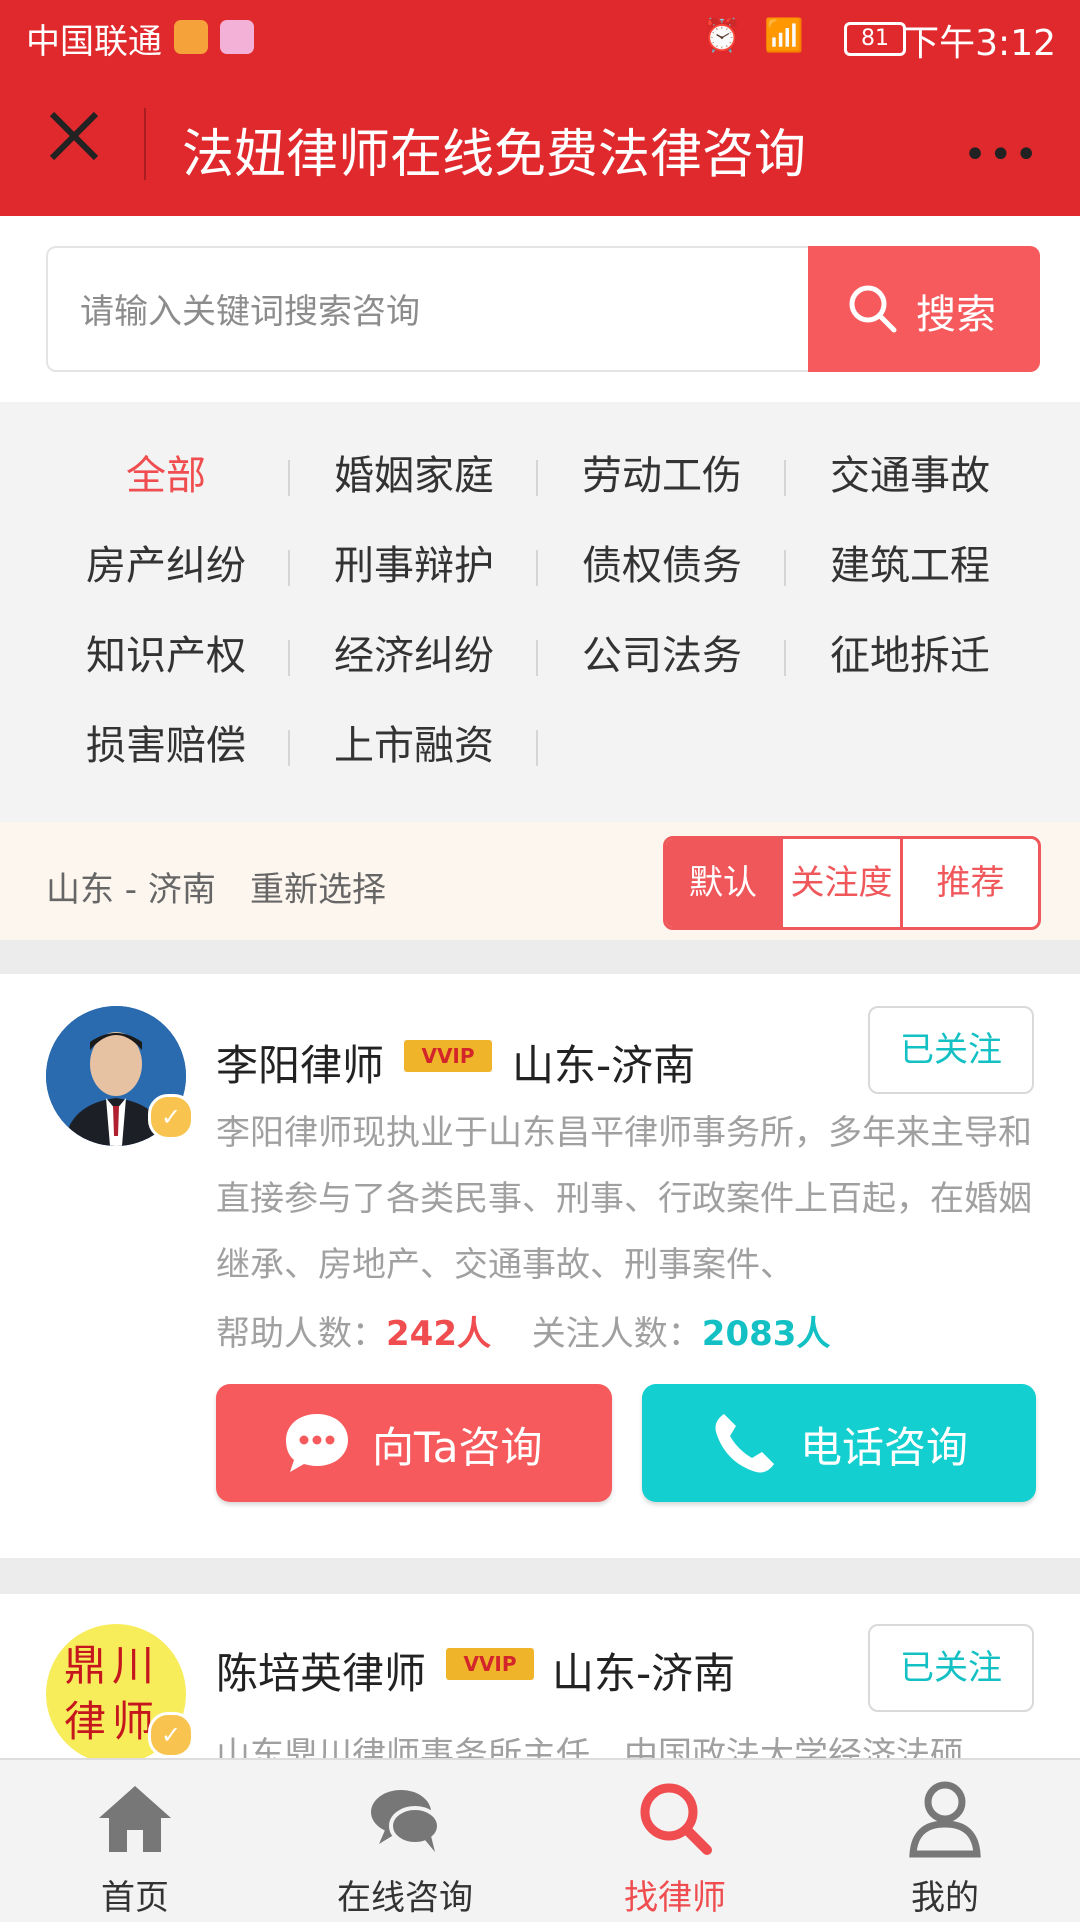 This screenshot has width=1080, height=1922. Describe the element at coordinates (74, 136) in the screenshot. I see `close-icon` at that location.